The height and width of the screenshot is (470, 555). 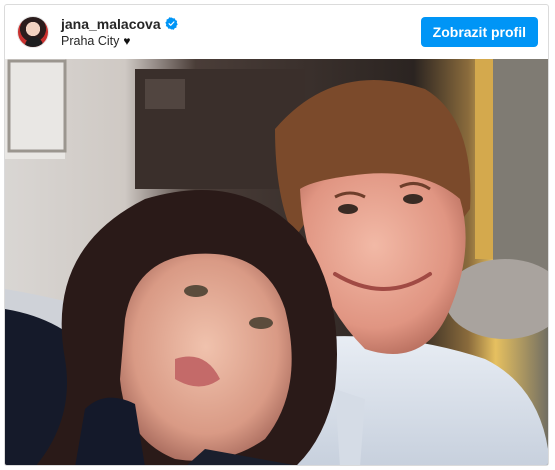 I want to click on view-profile-button: Zobrazit profil, so click(x=479, y=31).